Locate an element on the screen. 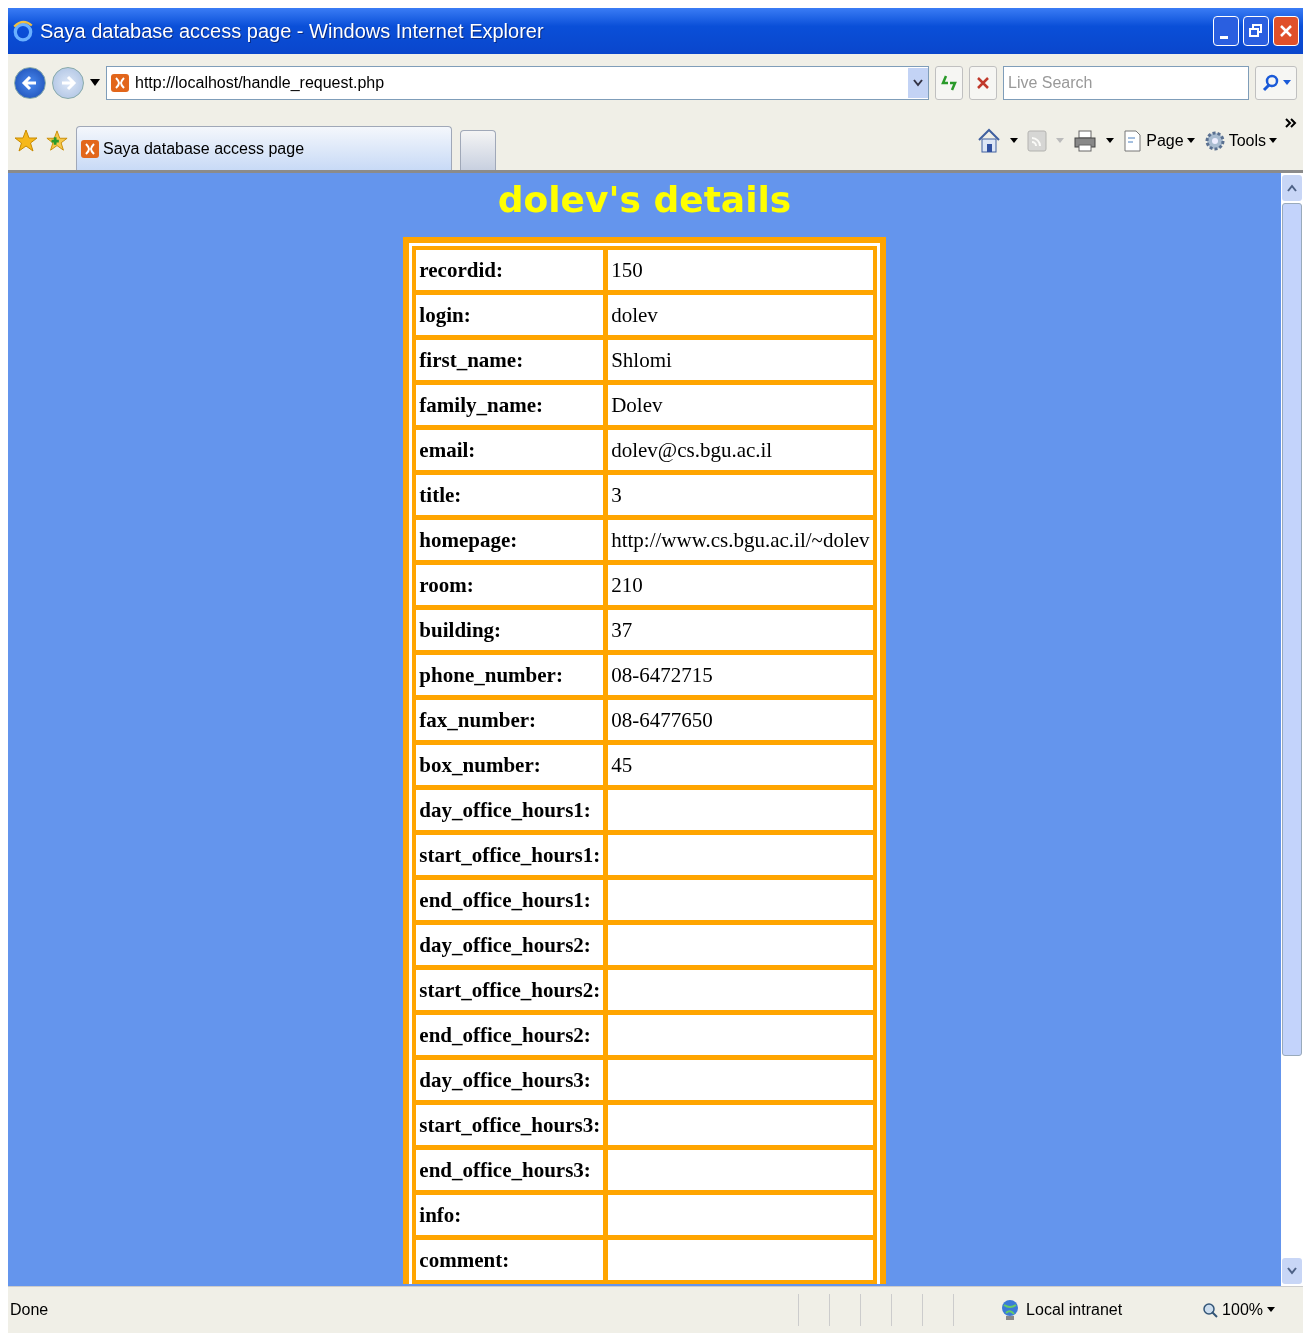 This screenshot has width=1311, height=1333. search-field: Live Search is located at coordinates (1126, 83).